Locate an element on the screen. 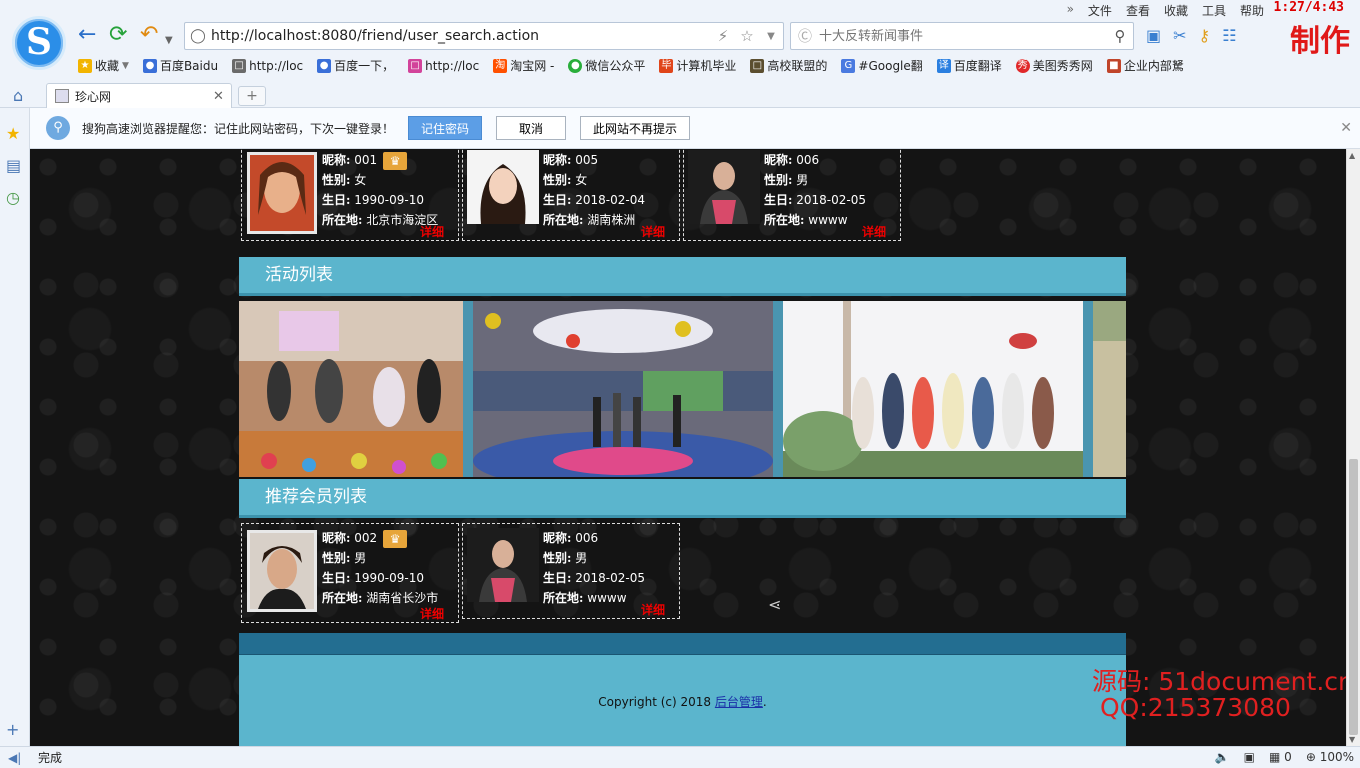 Image resolution: width=1360 pixels, height=768 pixels. undo-icon: ↶ is located at coordinates (149, 35).